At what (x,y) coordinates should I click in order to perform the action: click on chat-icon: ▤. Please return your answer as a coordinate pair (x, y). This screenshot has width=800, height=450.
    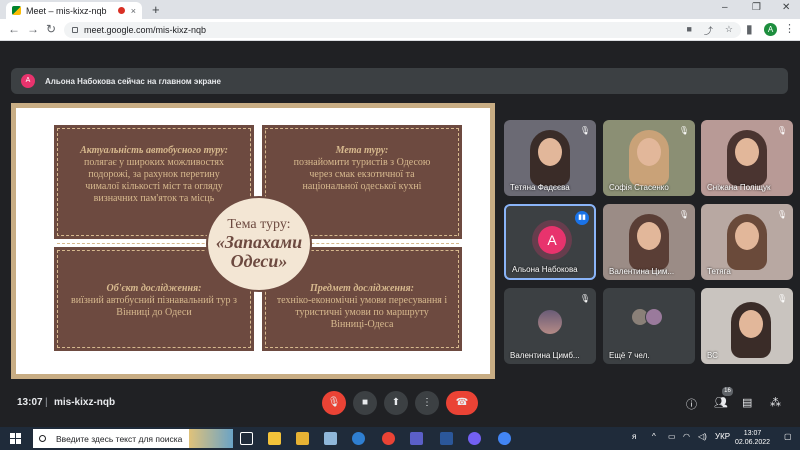
    Looking at the image, I should click on (747, 402).